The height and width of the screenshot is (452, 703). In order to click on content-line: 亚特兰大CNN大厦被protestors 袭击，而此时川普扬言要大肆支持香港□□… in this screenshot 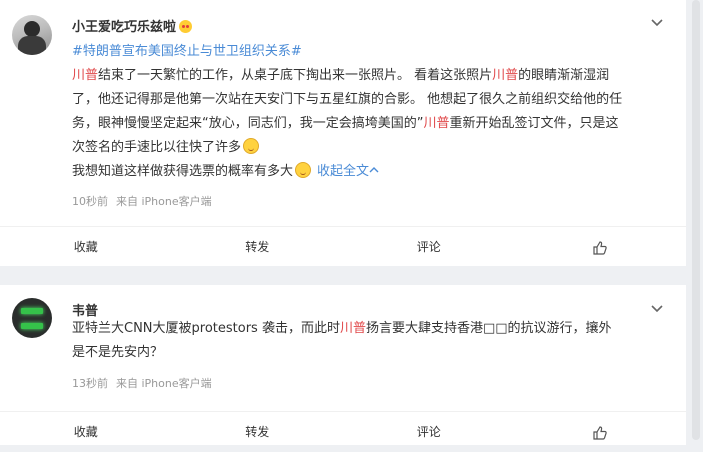, I will do `click(367, 329)`.